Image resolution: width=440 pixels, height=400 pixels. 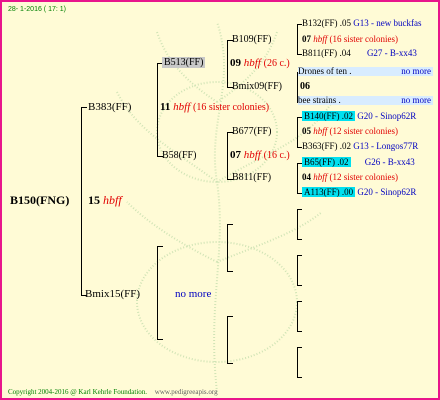 I want to click on l4-r10: 04 hbff (12 sister colonies), so click(x=350, y=177).